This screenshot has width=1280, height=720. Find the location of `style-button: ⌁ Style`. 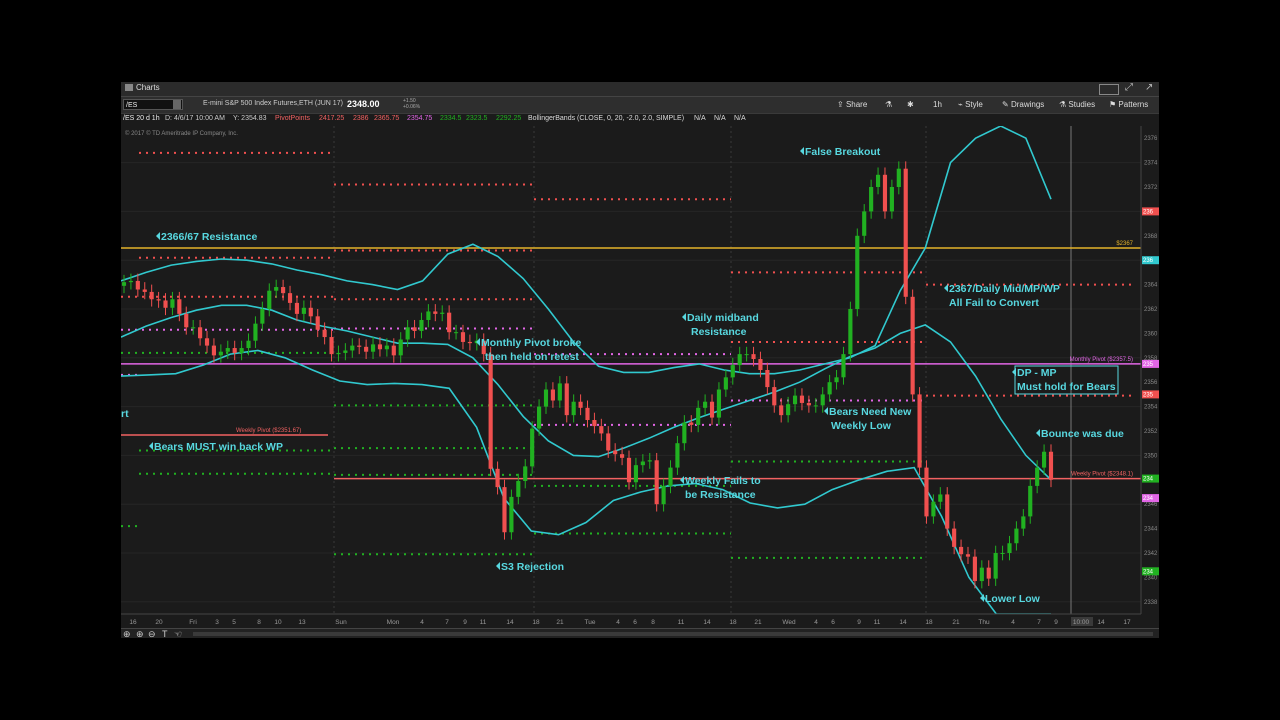

style-button: ⌁ Style is located at coordinates (970, 104).